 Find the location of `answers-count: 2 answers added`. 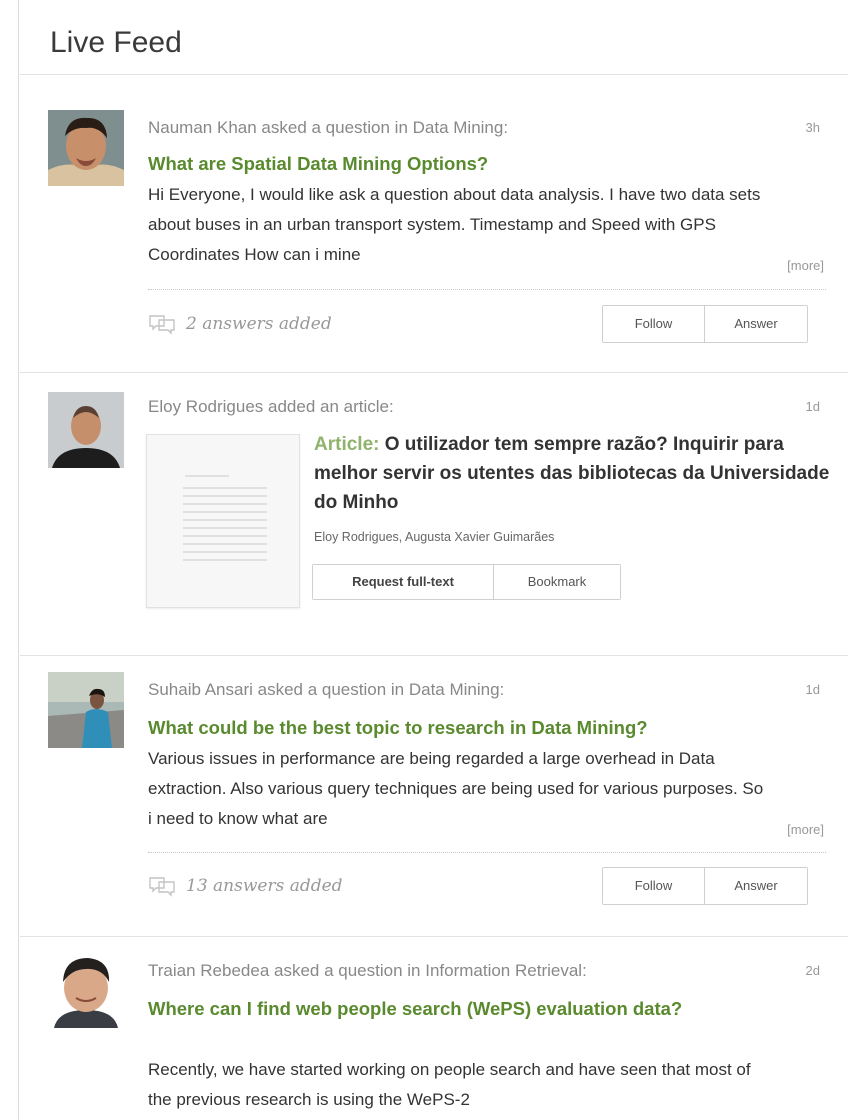

answers-count: 2 answers added is located at coordinates (240, 324).